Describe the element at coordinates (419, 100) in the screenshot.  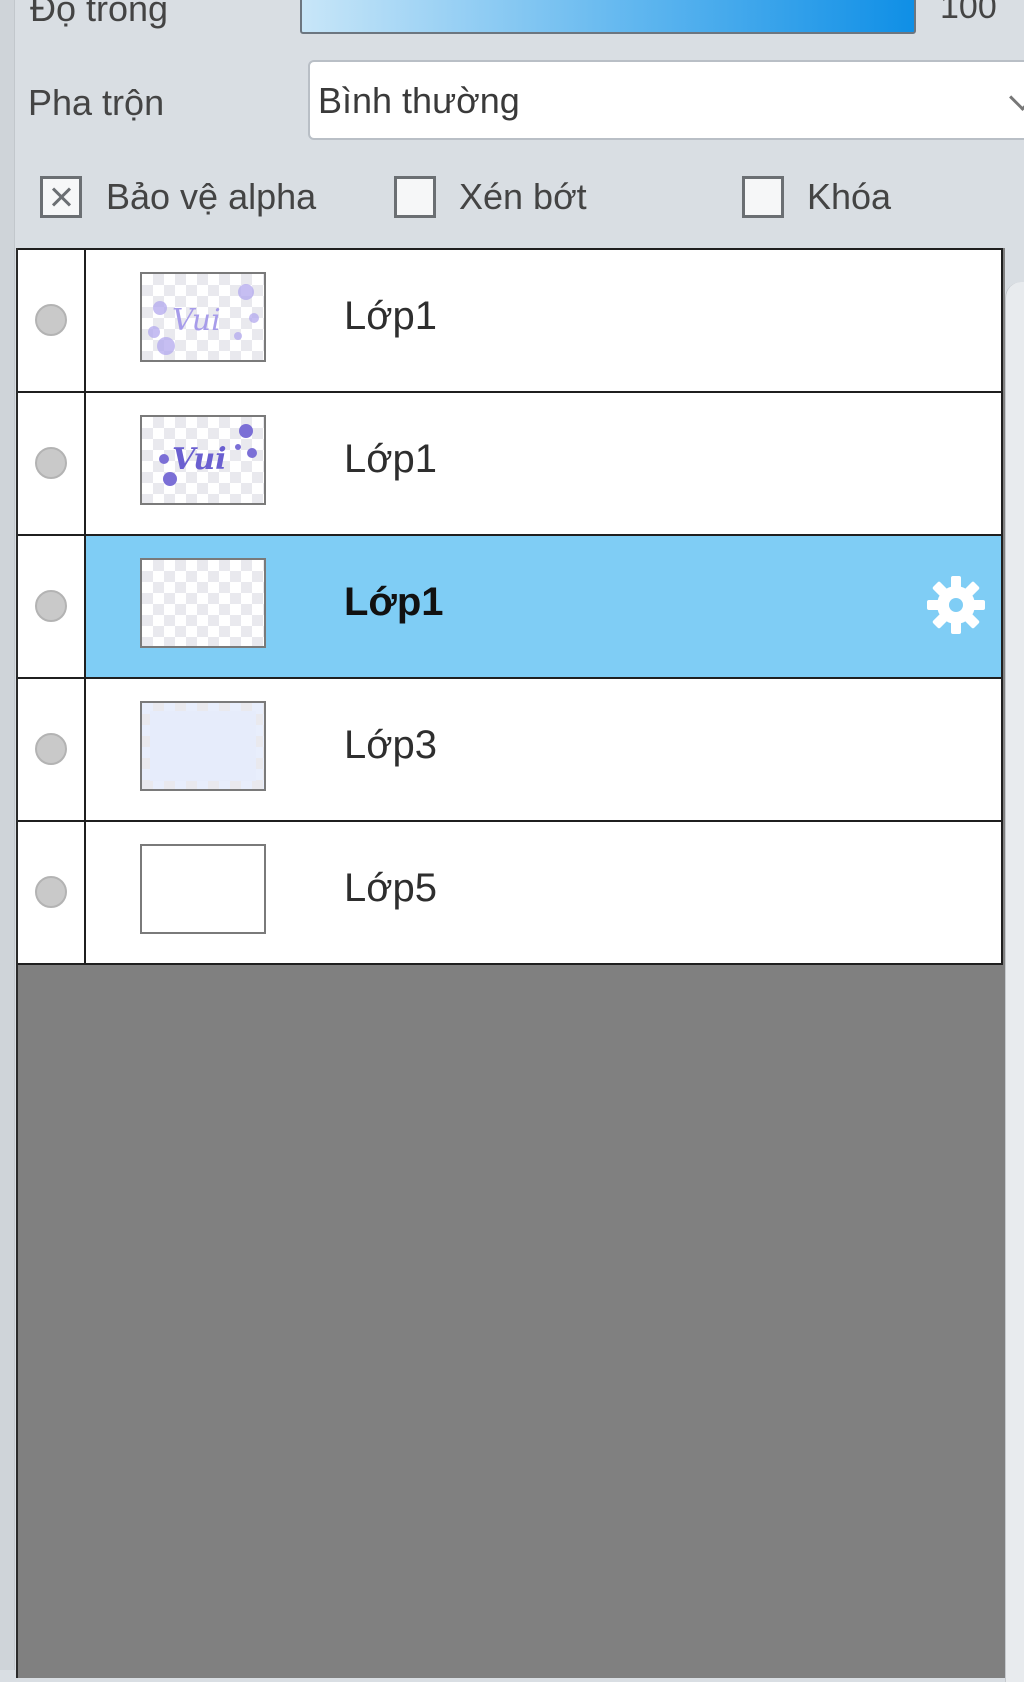
I see `blend-mode-value: Bình thường` at that location.